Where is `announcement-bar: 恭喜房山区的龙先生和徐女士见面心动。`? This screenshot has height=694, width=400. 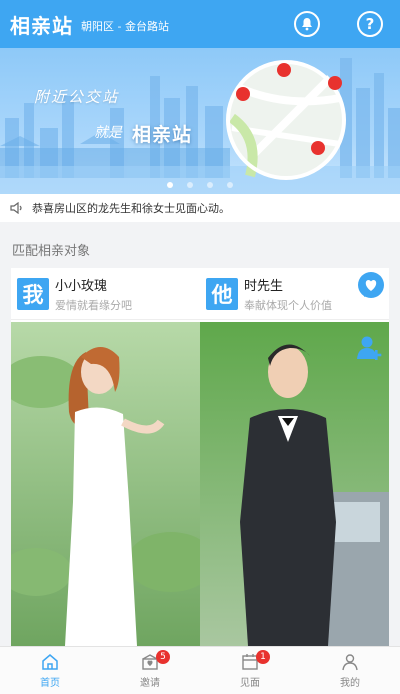 announcement-bar: 恭喜房山区的龙先生和徐女士见面心动。 is located at coordinates (200, 208).